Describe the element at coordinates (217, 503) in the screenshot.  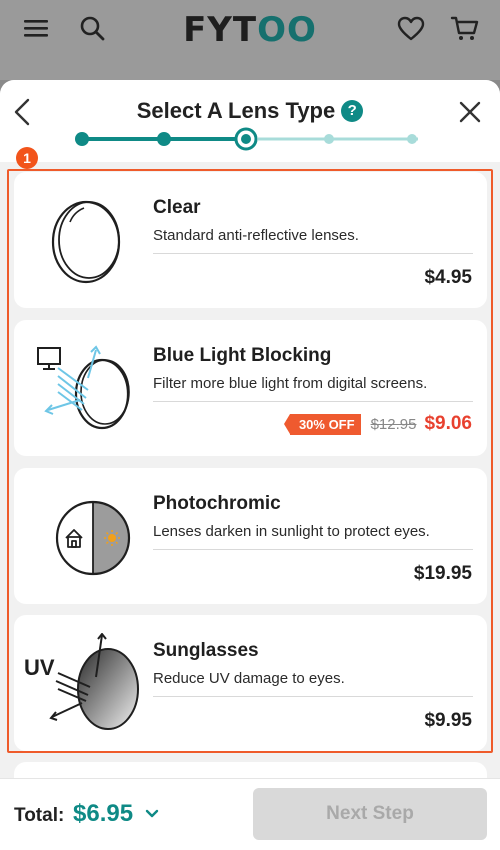
I see `lens-option-name: Photochromic` at that location.